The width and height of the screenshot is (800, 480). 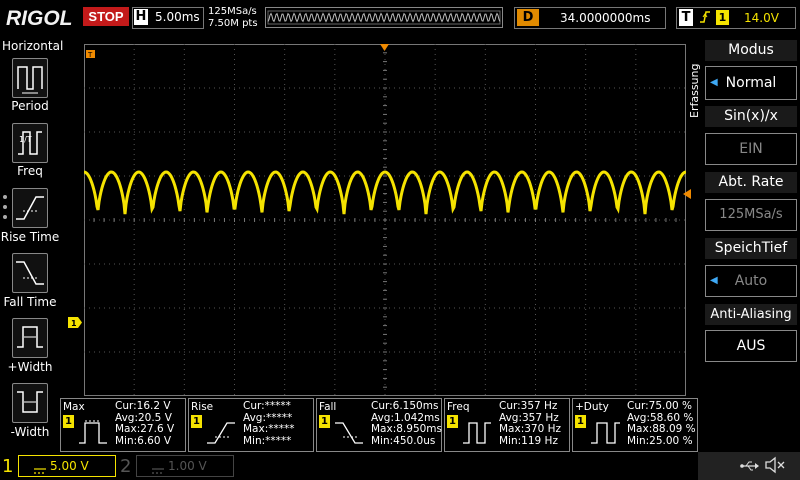 What do you see at coordinates (751, 116) in the screenshot?
I see `sinx-title: Sin(x)/x` at bounding box center [751, 116].